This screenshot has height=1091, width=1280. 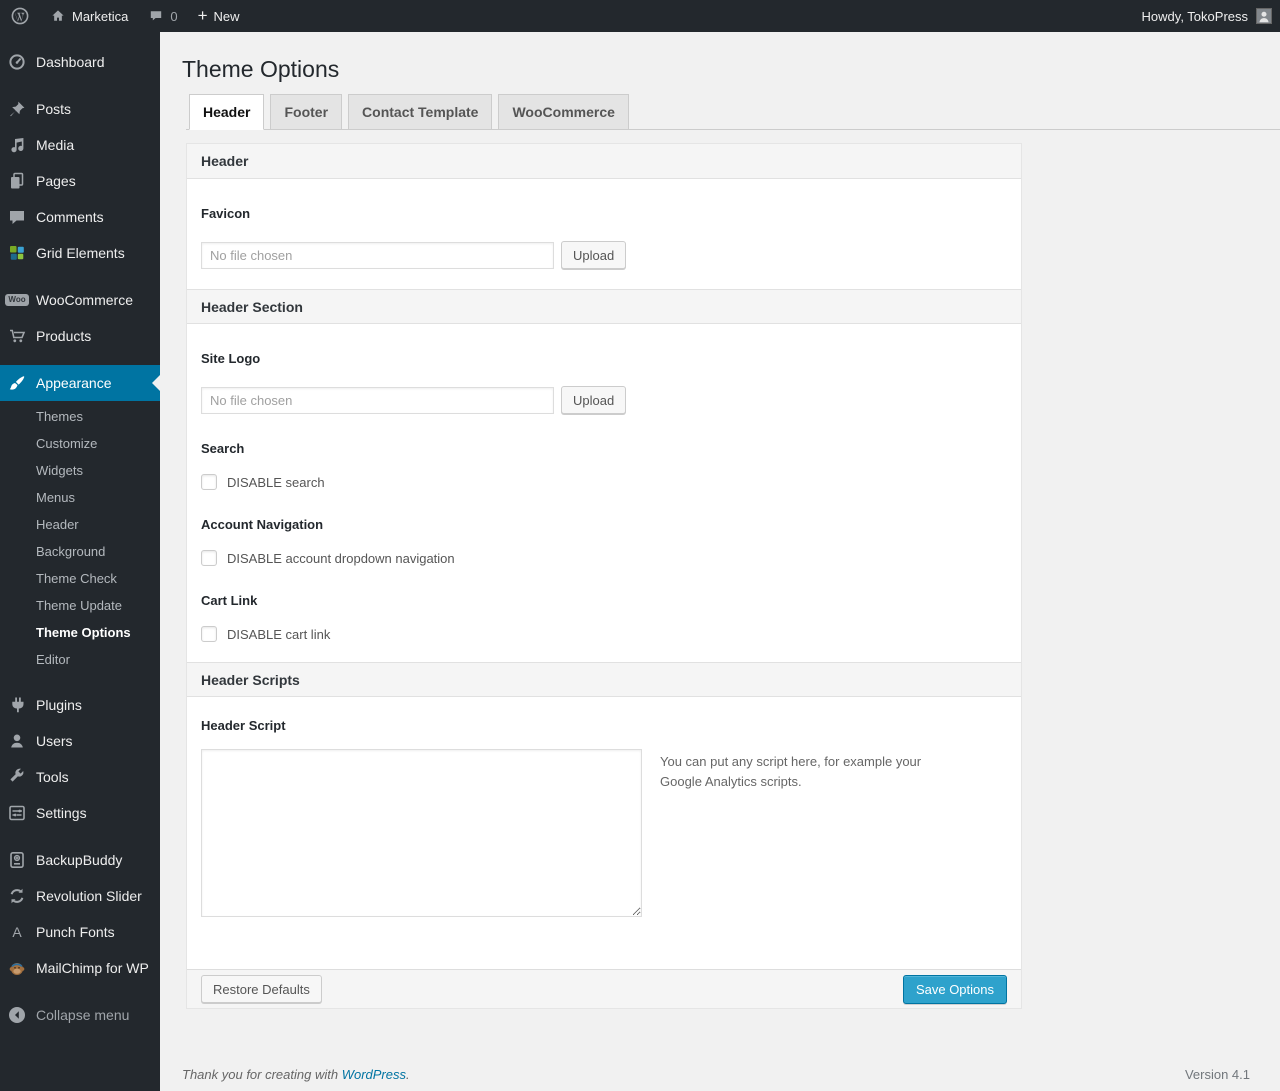 What do you see at coordinates (17, 383) in the screenshot?
I see `brush-icon` at bounding box center [17, 383].